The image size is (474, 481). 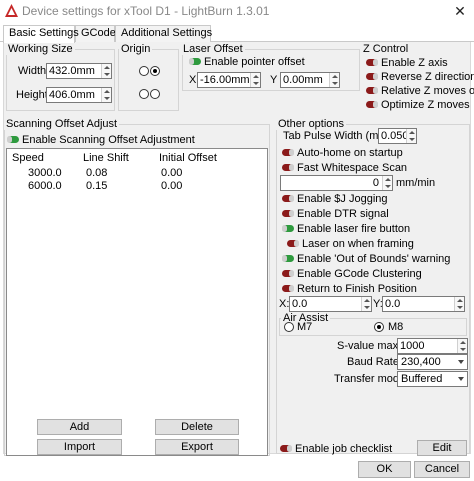 What do you see at coordinates (172, 186) in the screenshot?
I see `row-2-initial-offset: 0.00` at bounding box center [172, 186].